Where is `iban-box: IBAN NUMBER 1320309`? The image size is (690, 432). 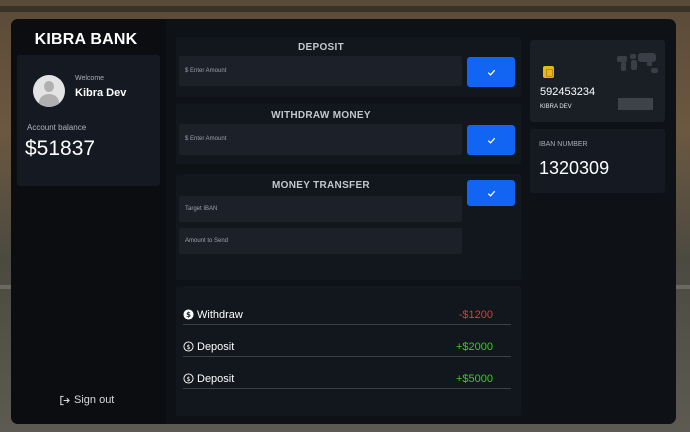 iban-box: IBAN NUMBER 1320309 is located at coordinates (597, 161).